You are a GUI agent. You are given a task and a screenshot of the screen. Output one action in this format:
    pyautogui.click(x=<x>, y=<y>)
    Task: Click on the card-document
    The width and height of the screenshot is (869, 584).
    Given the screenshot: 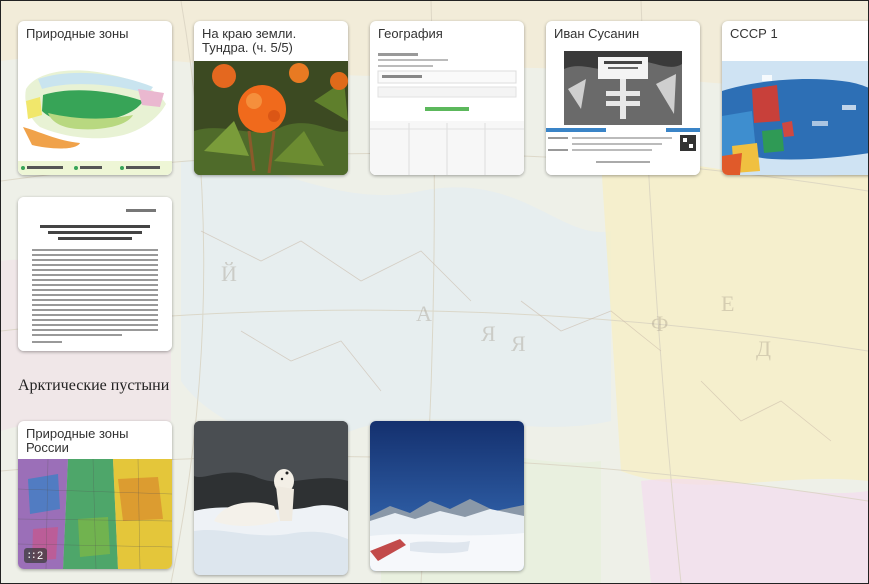 What is the action you would take?
    pyautogui.click(x=95, y=274)
    